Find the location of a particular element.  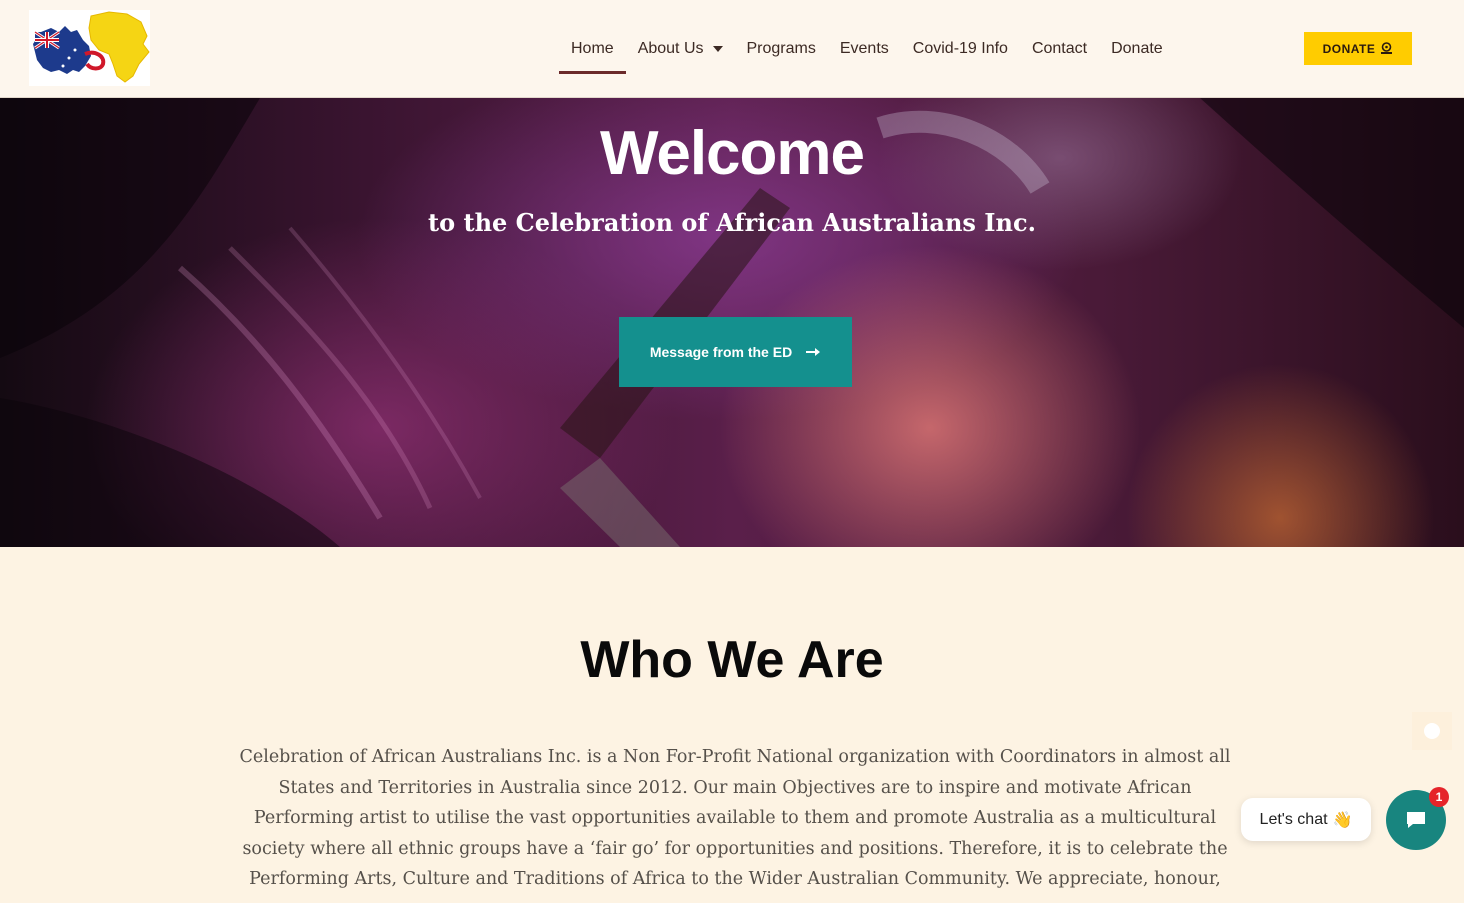

arrow-right-icon is located at coordinates (813, 352).